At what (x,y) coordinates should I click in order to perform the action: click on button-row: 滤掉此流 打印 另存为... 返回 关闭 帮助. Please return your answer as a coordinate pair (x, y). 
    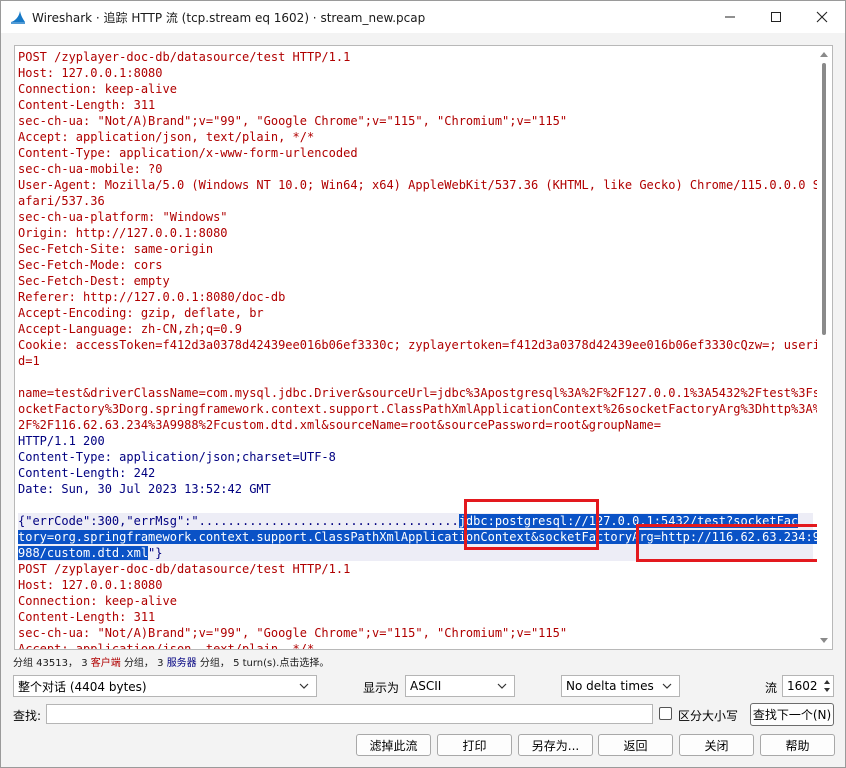
    Looking at the image, I should click on (423, 746).